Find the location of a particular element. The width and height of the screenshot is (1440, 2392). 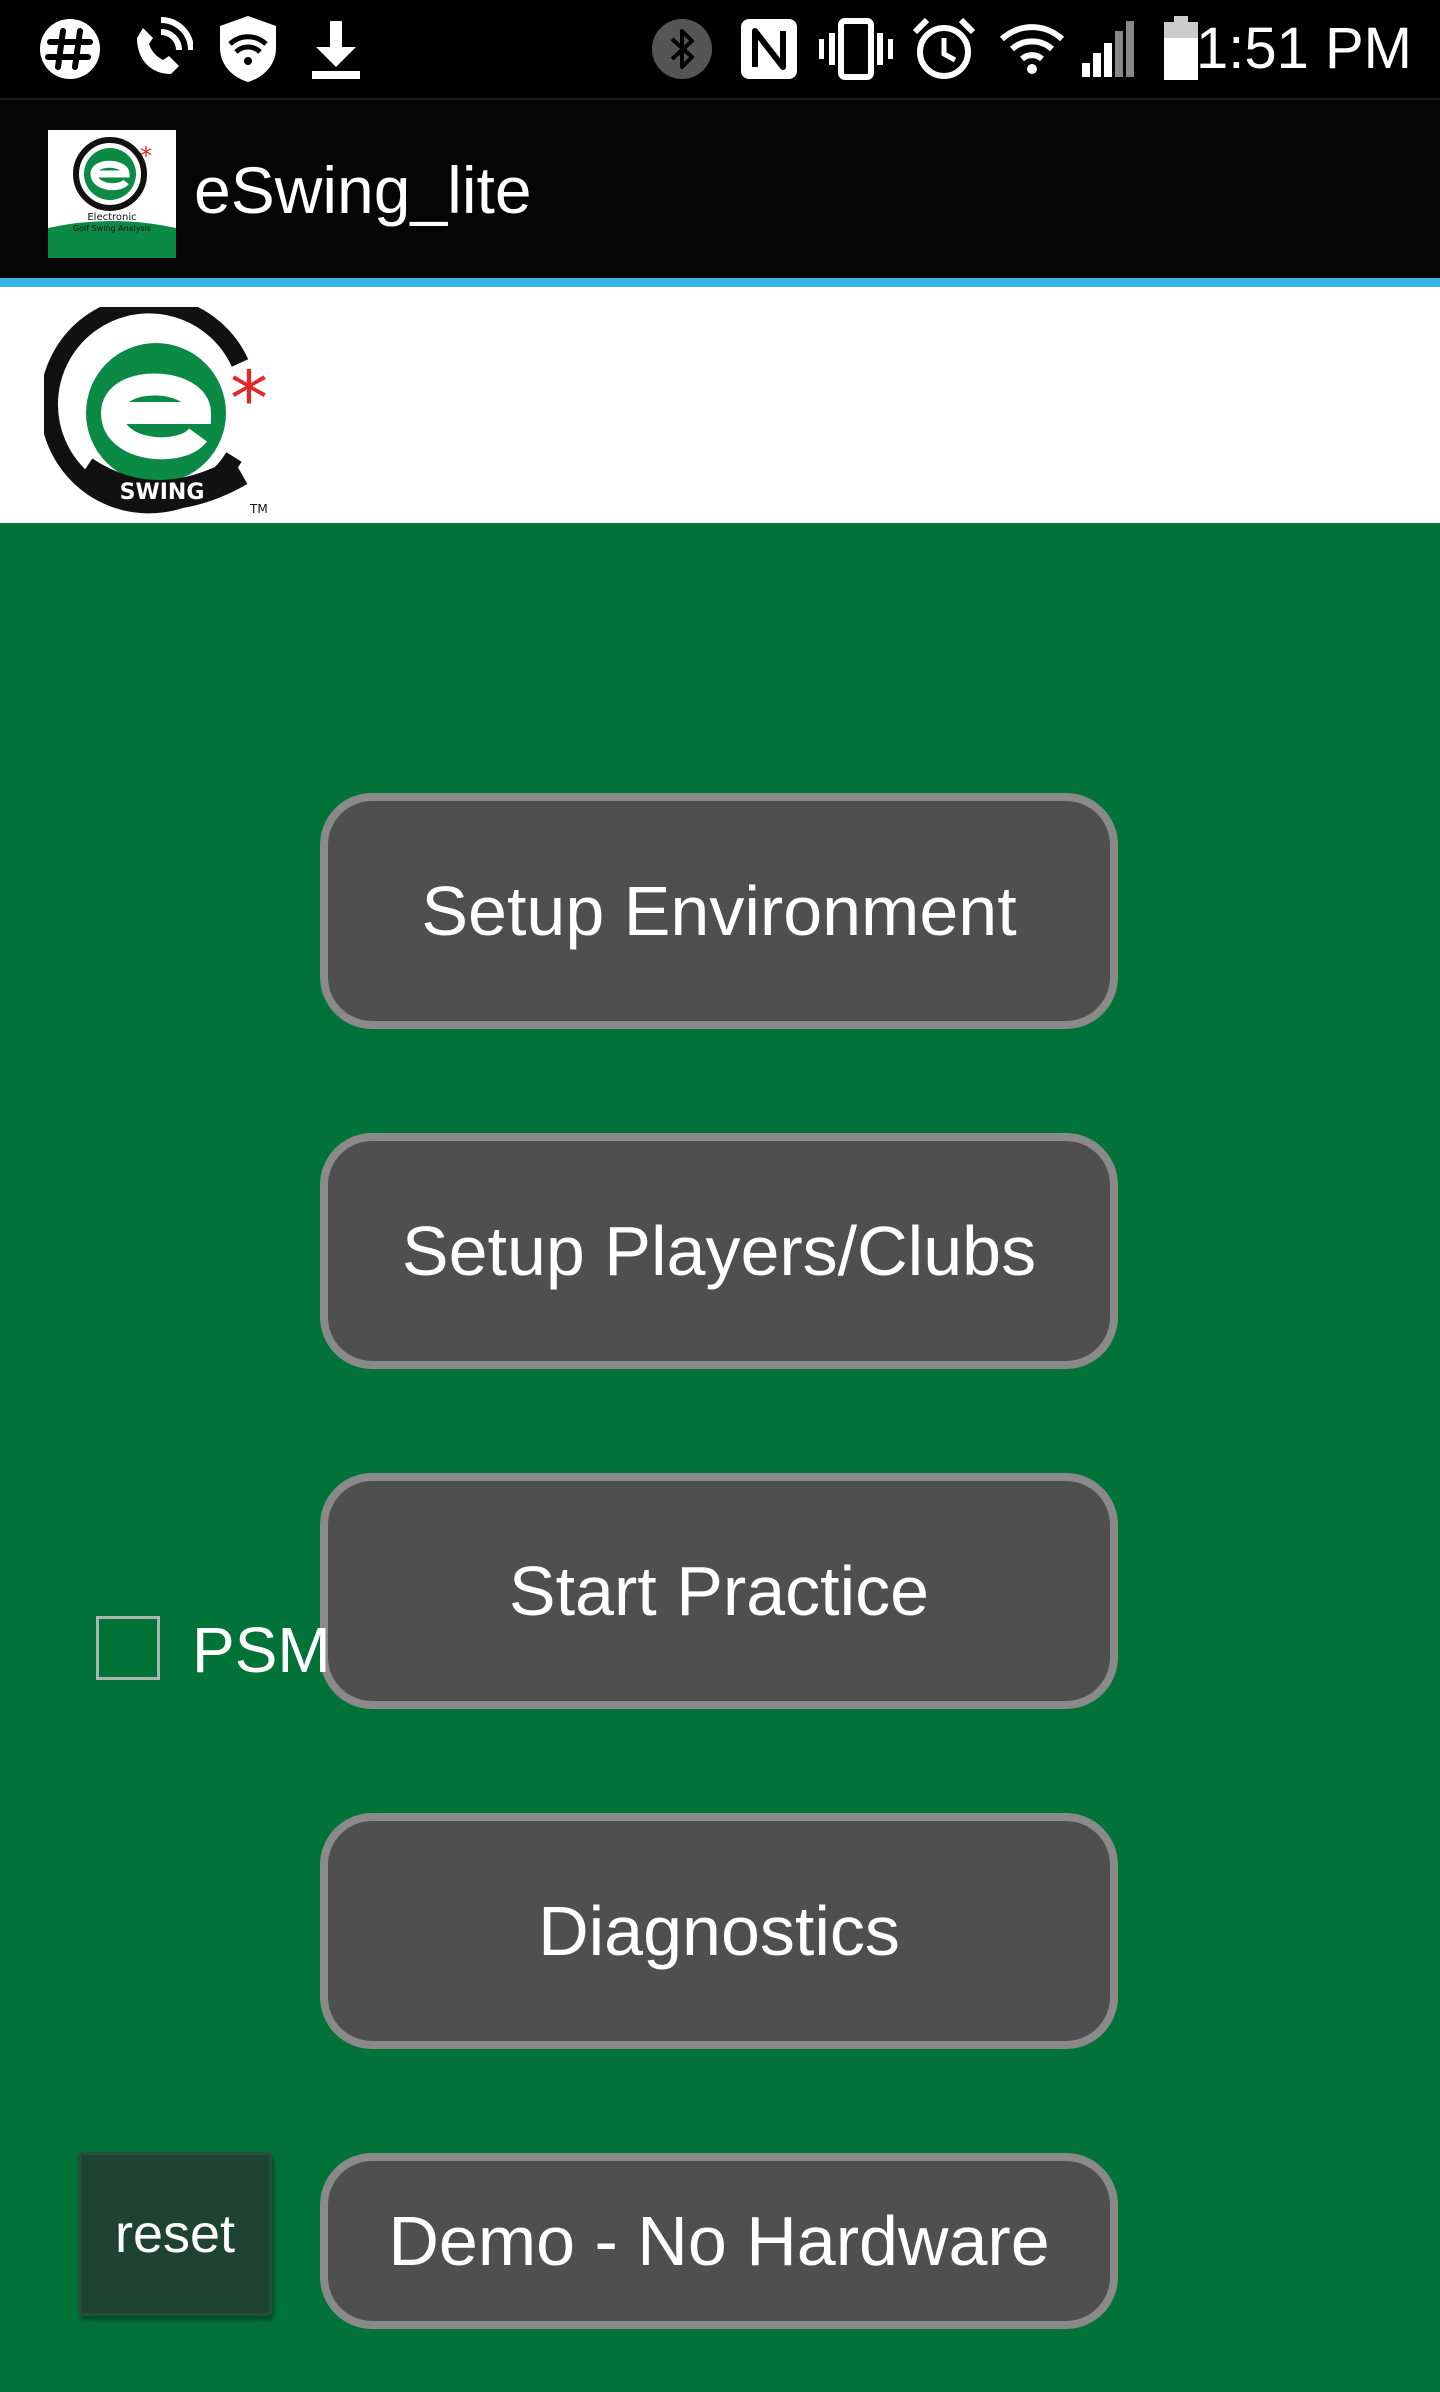

app-icon-caption-2: Golf Swing Analysis is located at coordinates (112, 228).